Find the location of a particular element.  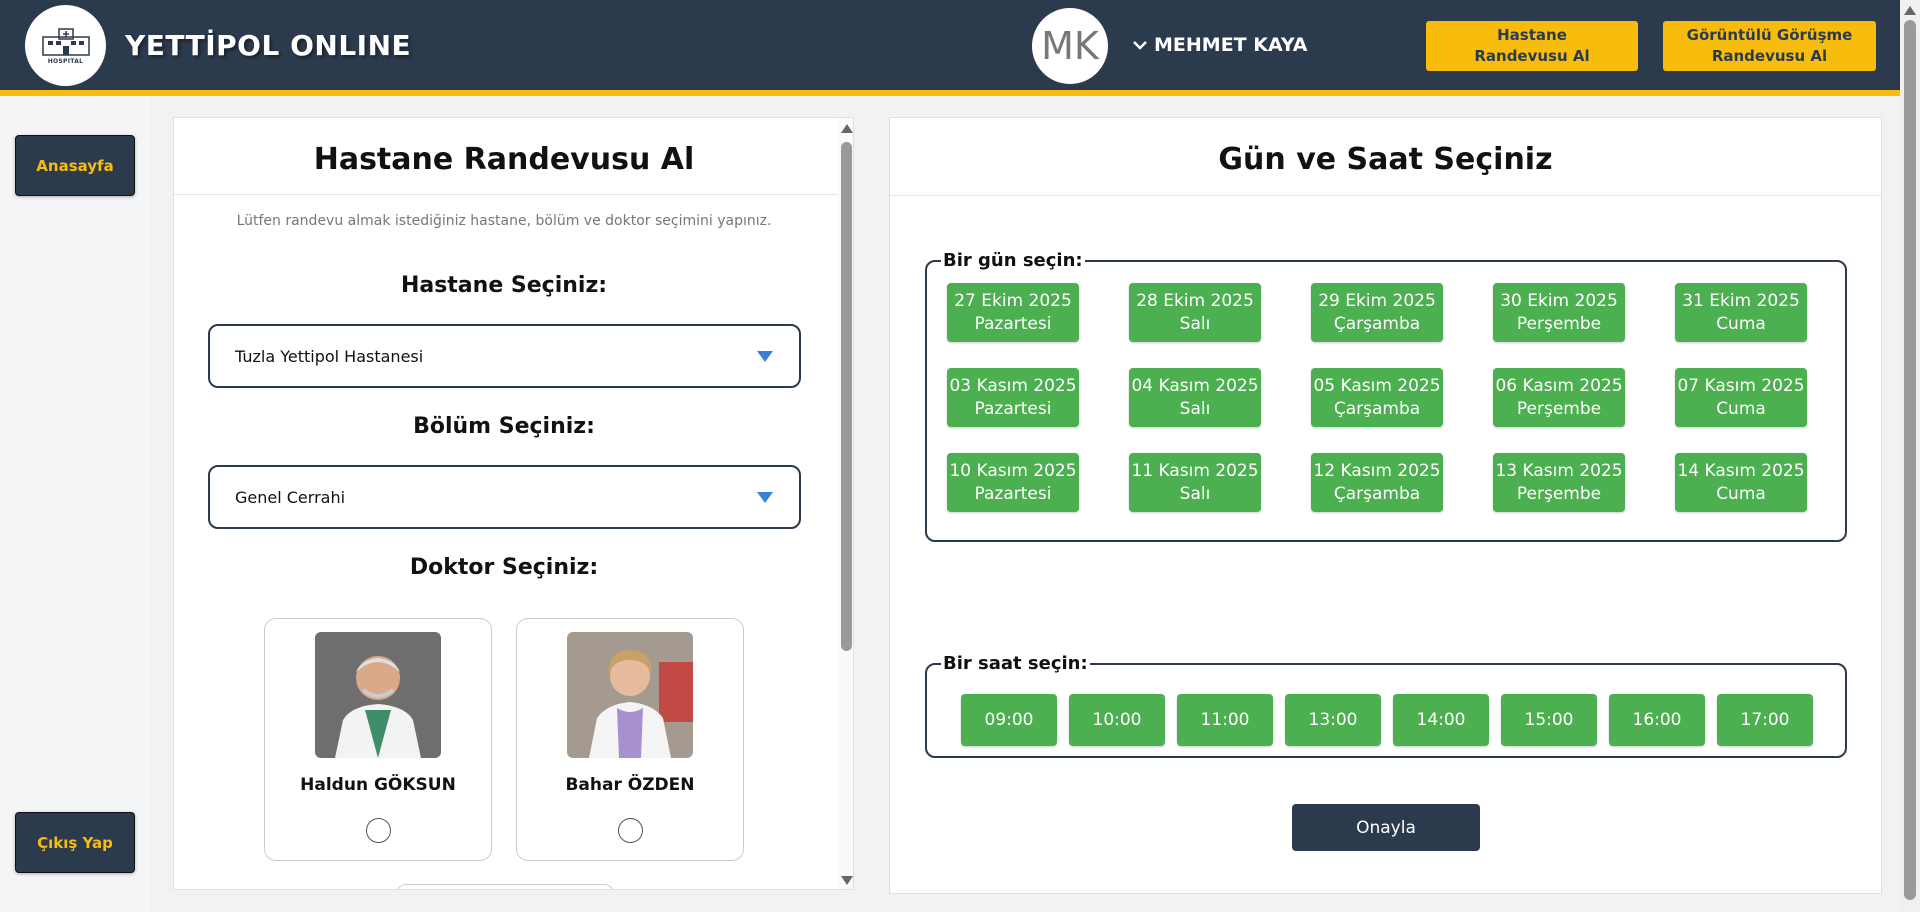

day-date: 28 Ekim 2025 is located at coordinates (1195, 301).